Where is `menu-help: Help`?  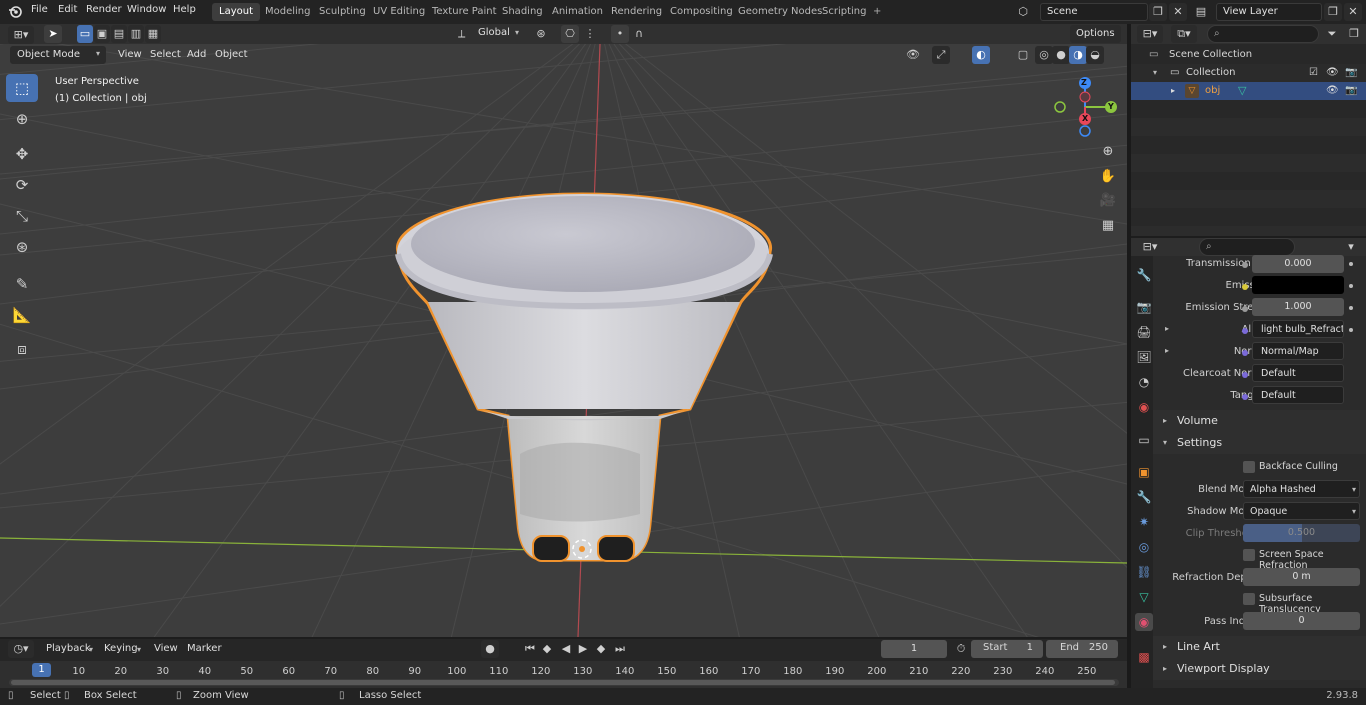 menu-help: Help is located at coordinates (184, 9).